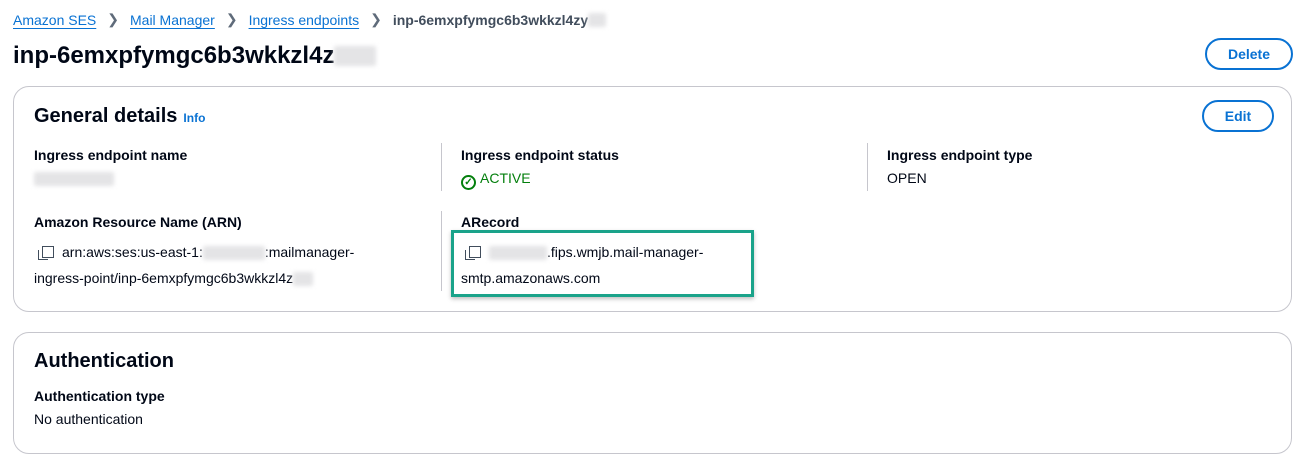  What do you see at coordinates (174, 55) in the screenshot?
I see `page-title-text: inp-6emxpfymgc6b3wkkzl4z` at bounding box center [174, 55].